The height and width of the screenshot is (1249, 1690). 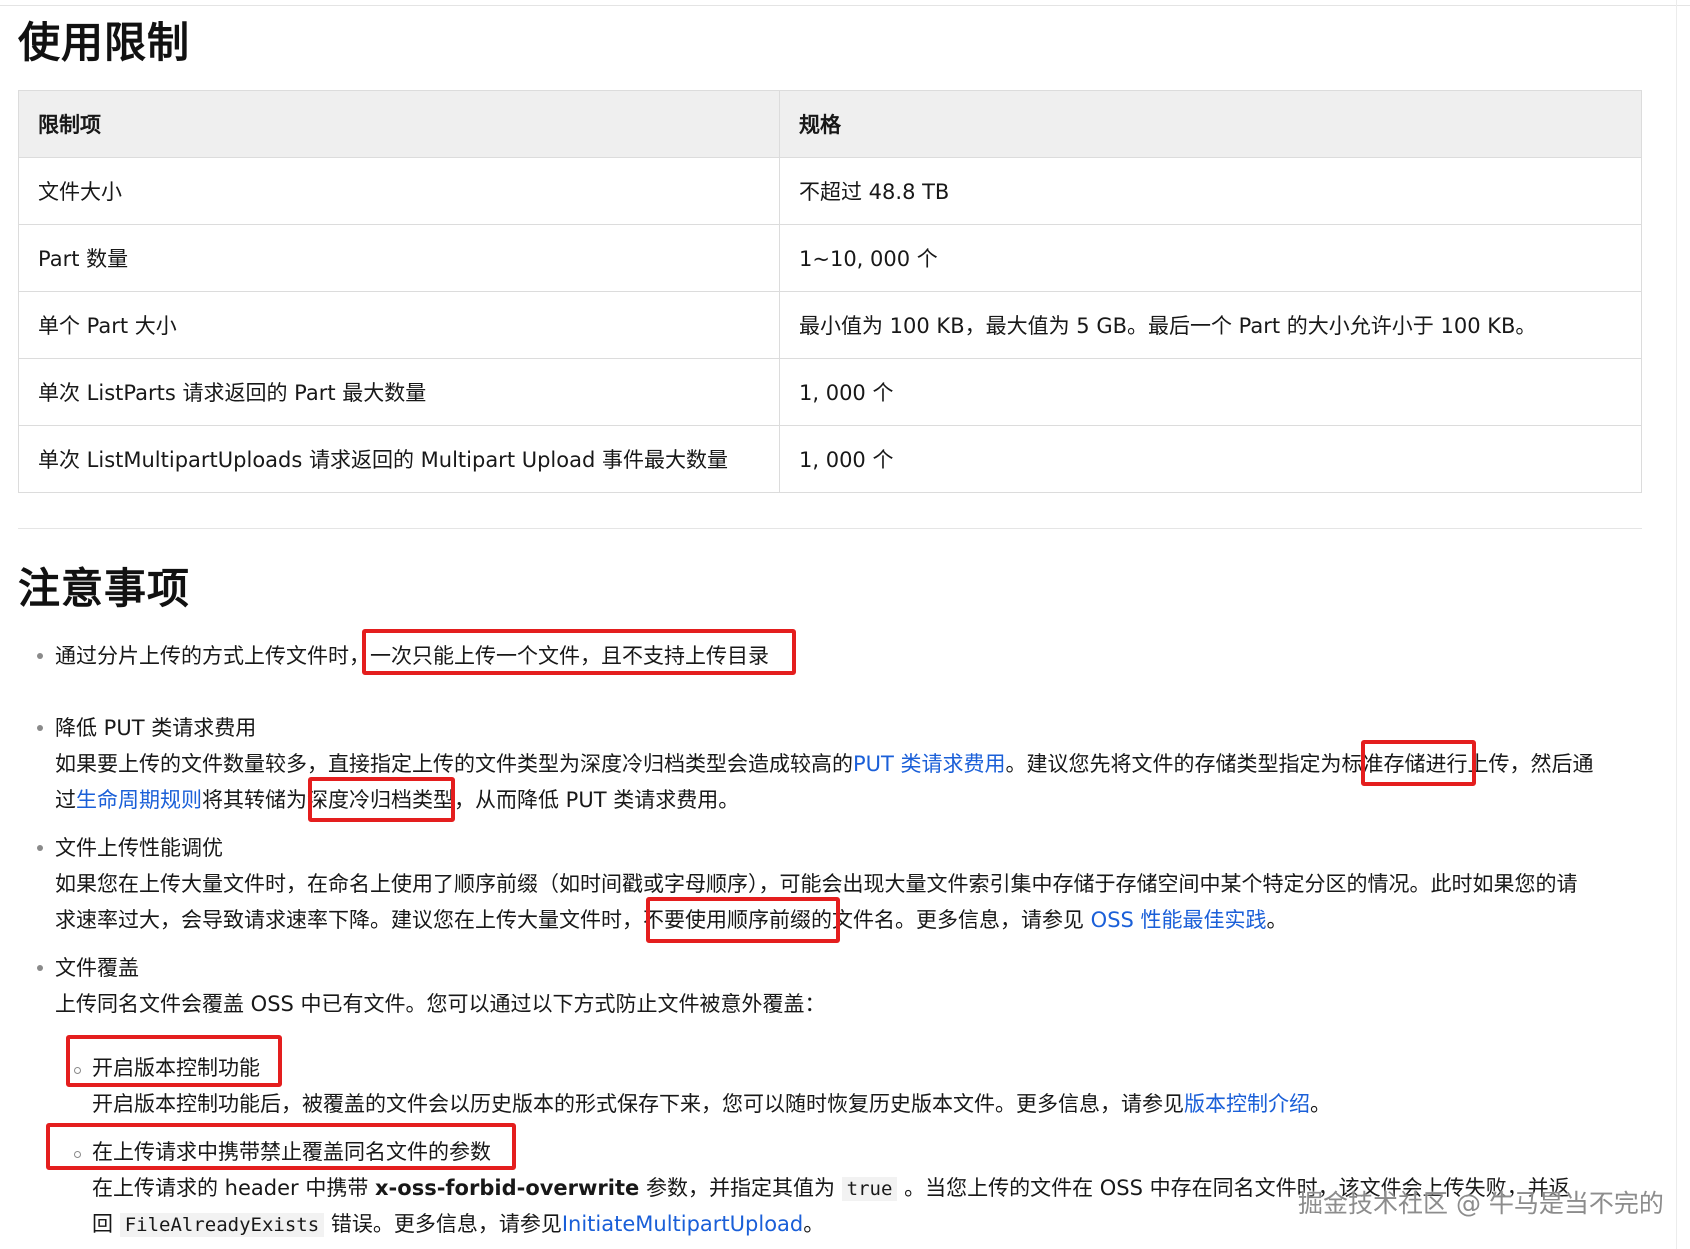 I want to click on inline-code: FileAlreadyExists, so click(x=222, y=1225).